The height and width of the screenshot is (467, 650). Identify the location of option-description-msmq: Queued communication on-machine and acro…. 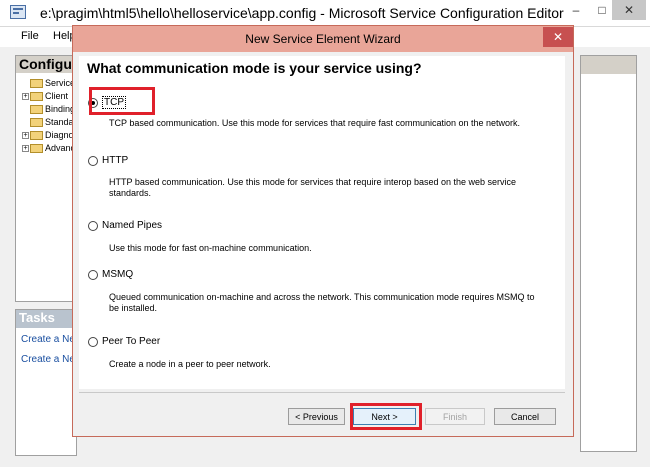
(322, 302).